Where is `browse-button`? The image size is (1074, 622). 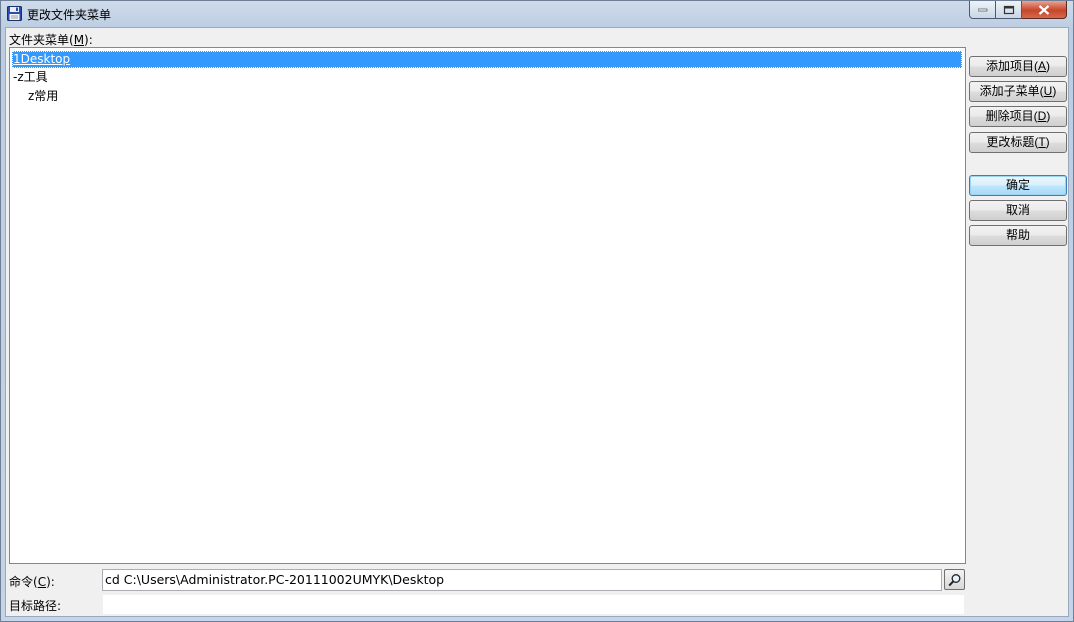
browse-button is located at coordinates (954, 579).